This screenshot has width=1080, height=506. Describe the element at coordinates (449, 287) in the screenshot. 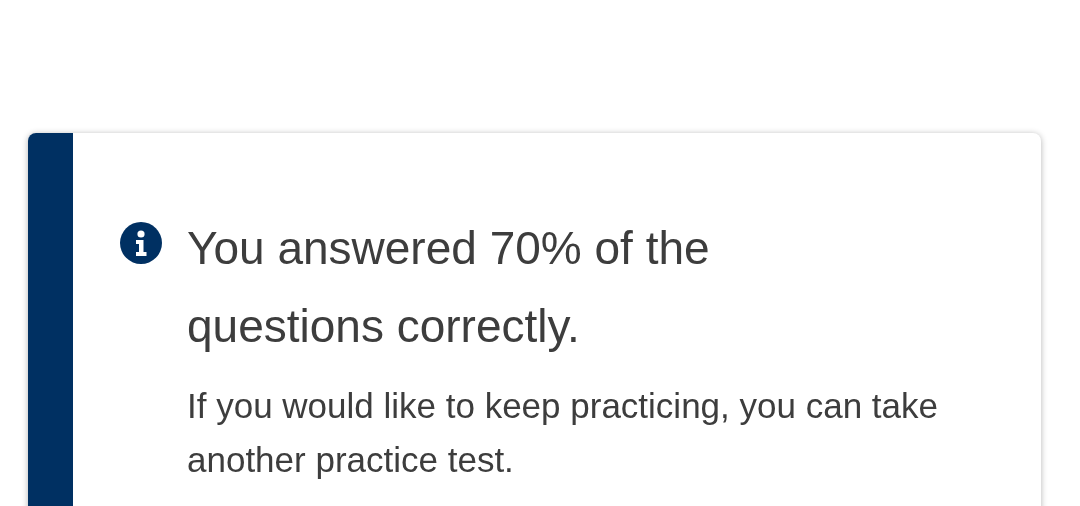

I see `alert-title: You answered 70% of the questions correctly.` at that location.